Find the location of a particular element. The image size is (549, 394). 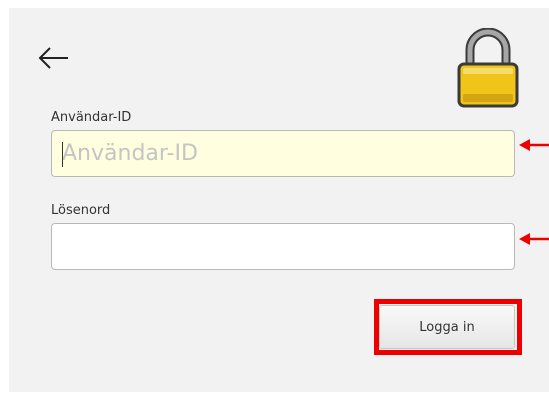

user-id-input is located at coordinates (283, 153).